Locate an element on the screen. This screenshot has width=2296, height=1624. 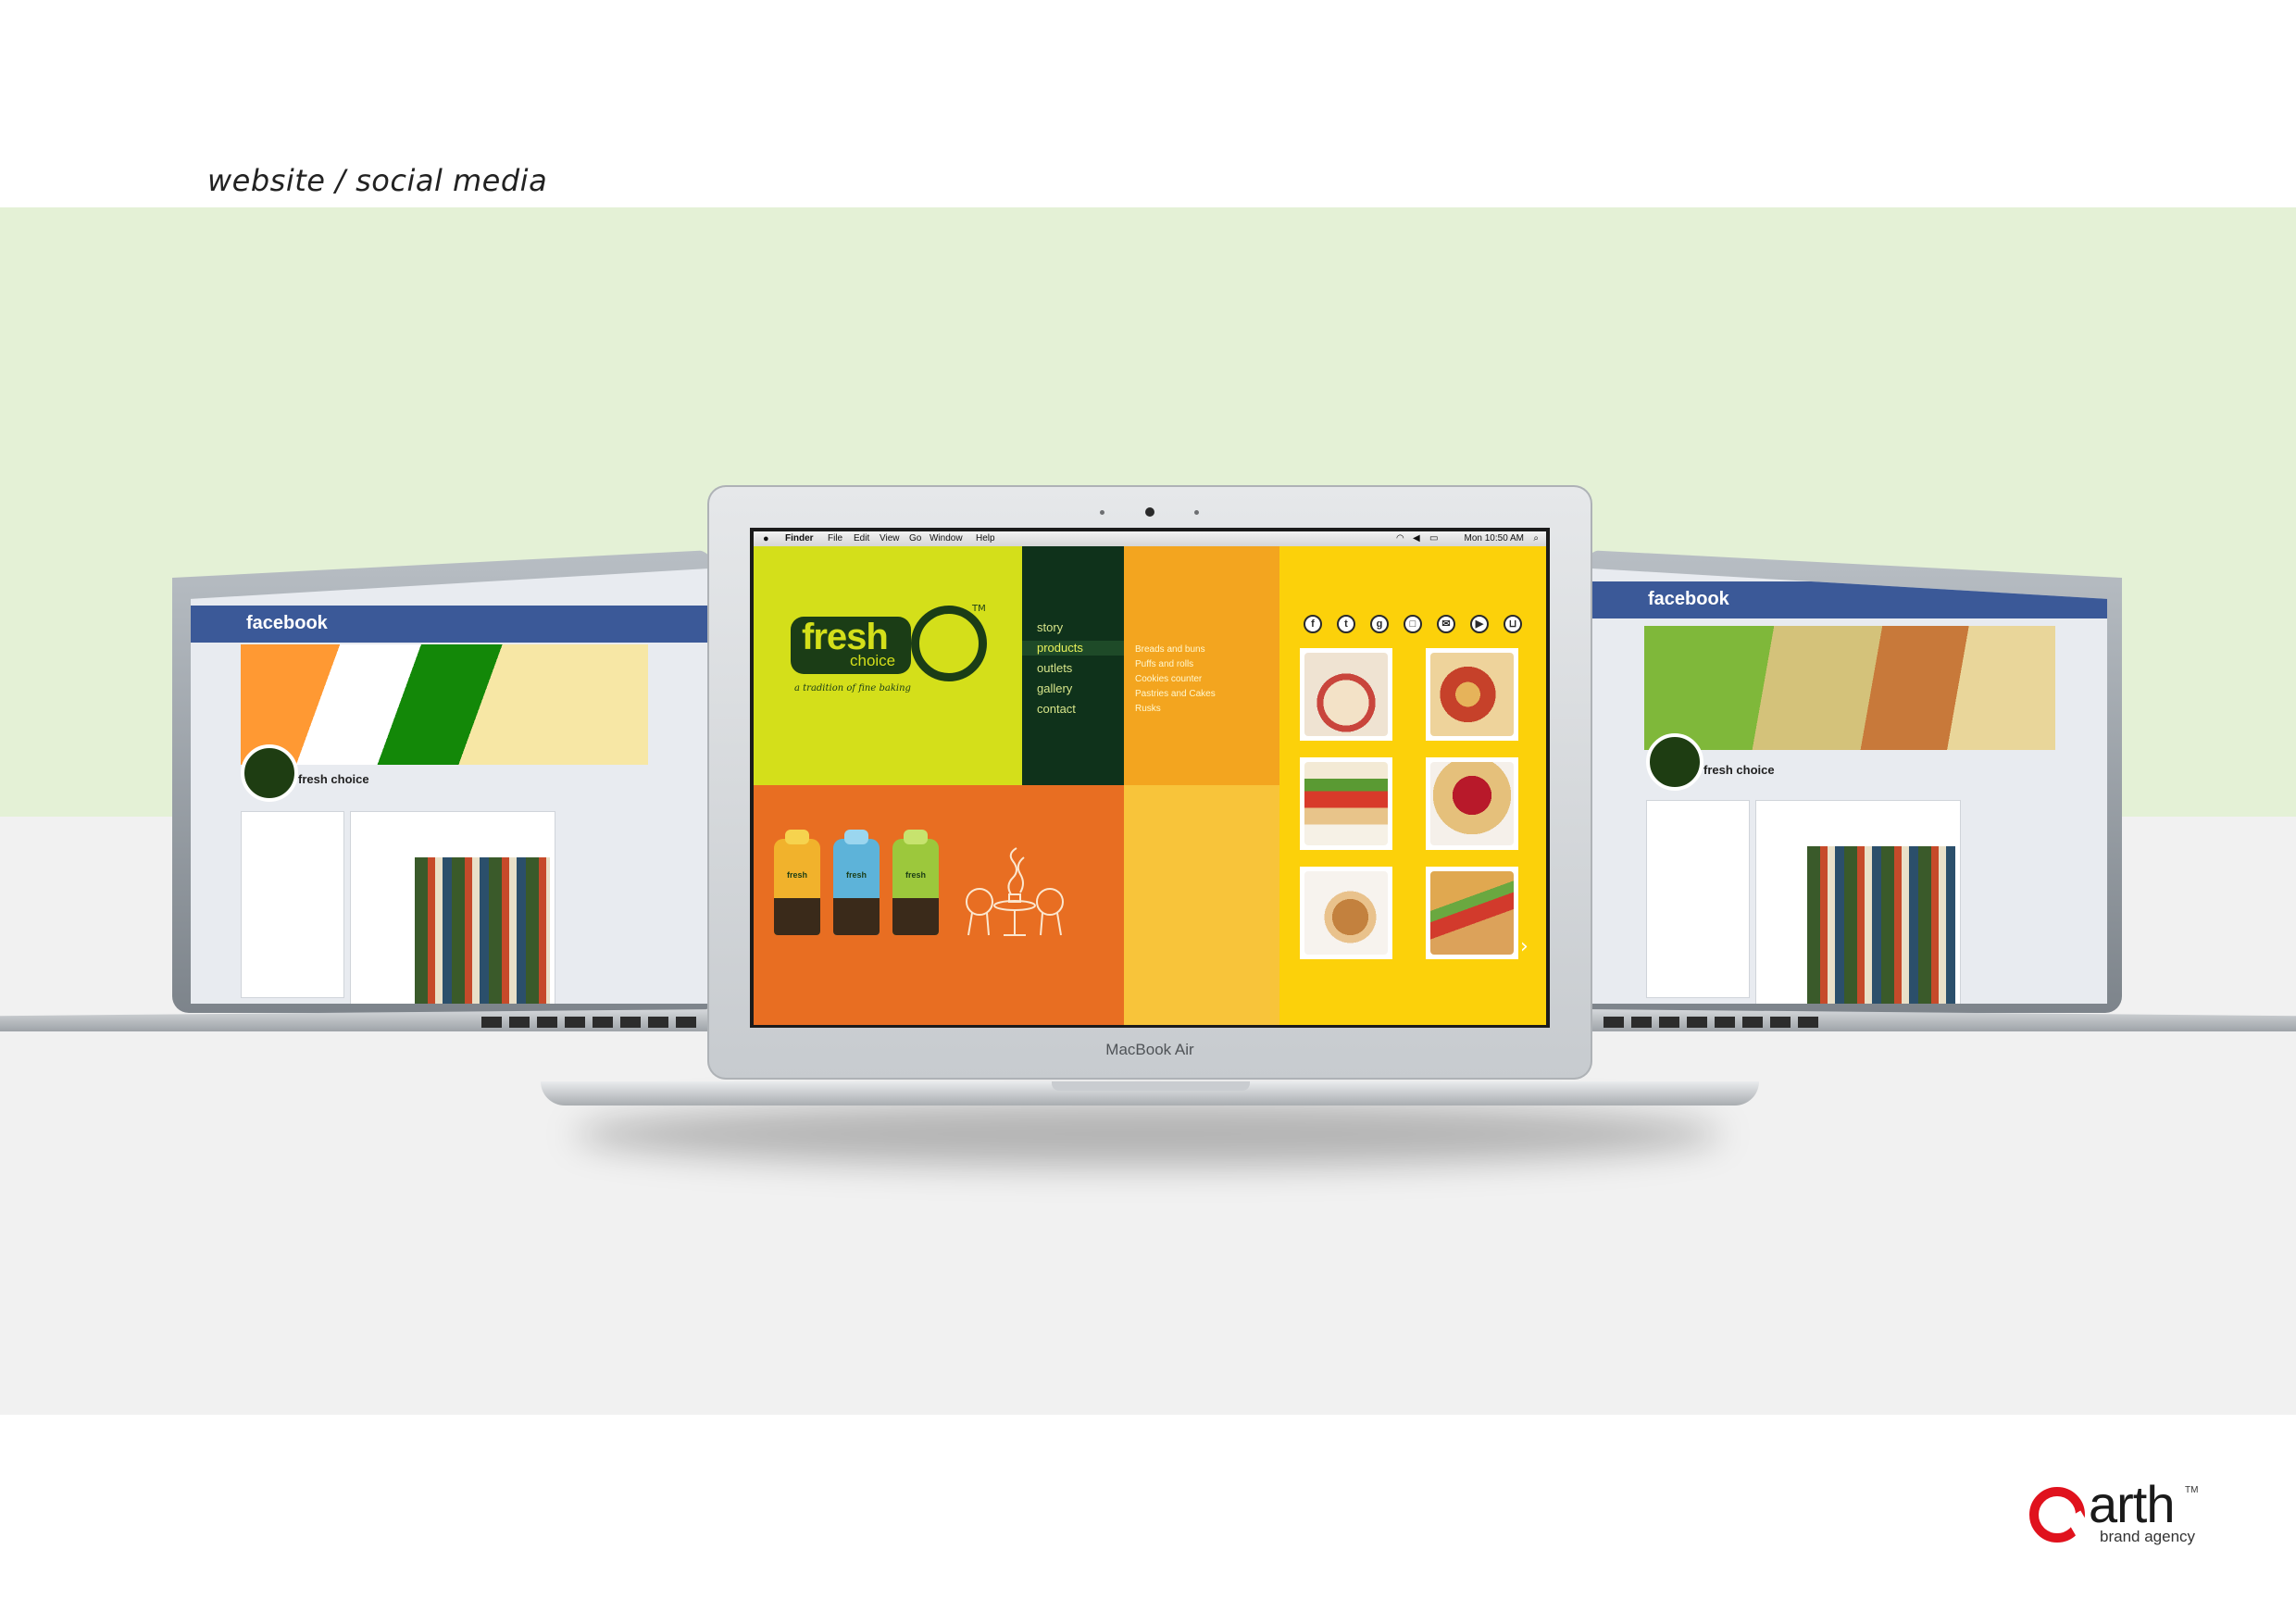
logo-trademark: TM is located at coordinates (979, 609).